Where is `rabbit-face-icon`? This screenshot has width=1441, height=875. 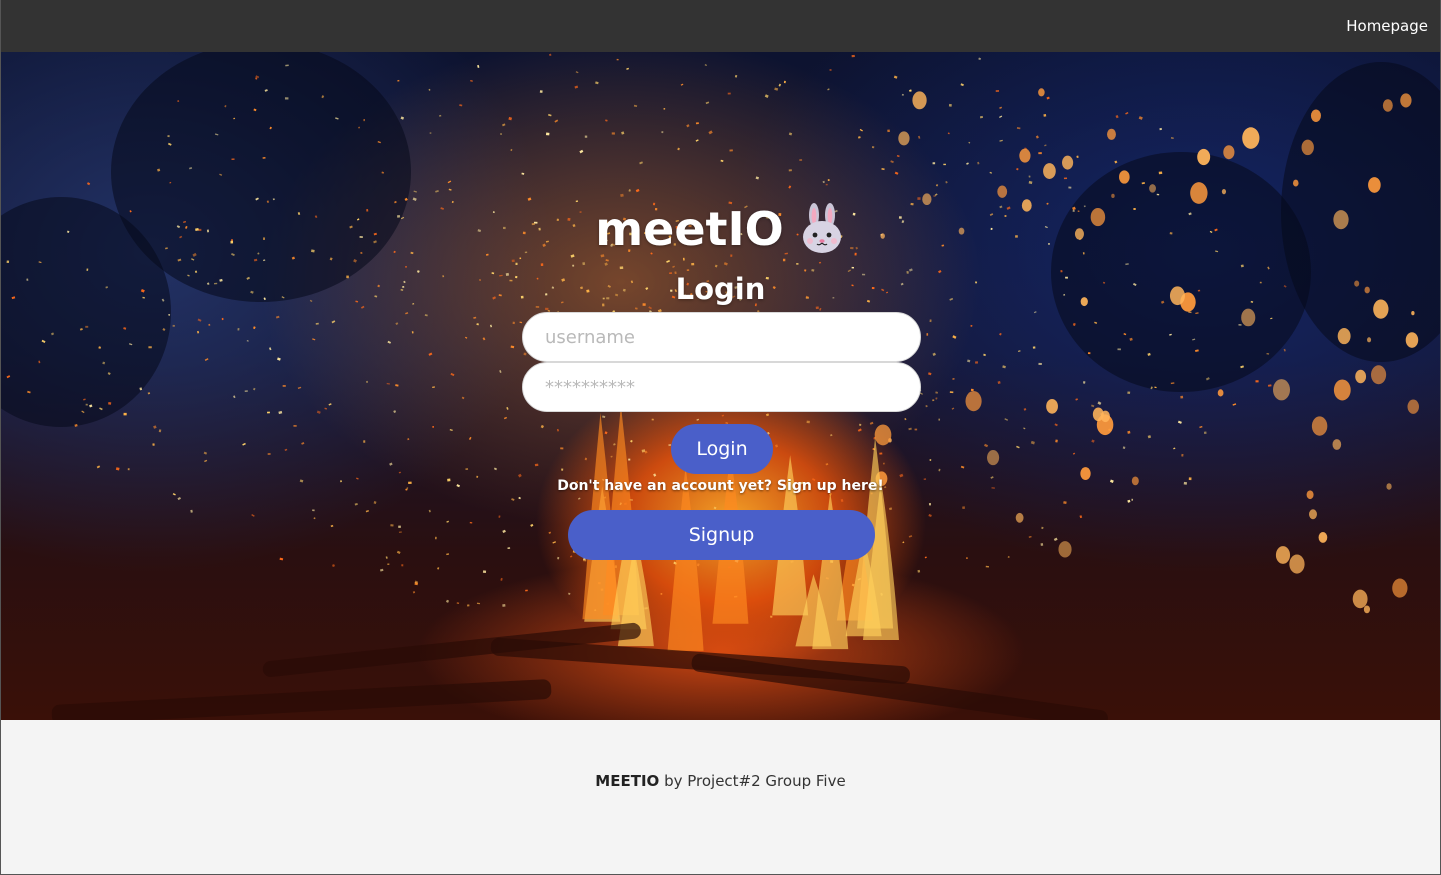 rabbit-face-icon is located at coordinates (821, 228).